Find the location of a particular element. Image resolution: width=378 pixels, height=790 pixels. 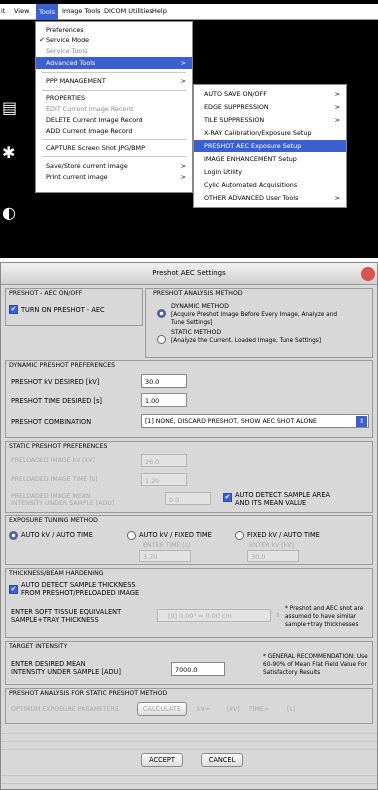

auto-detect-area-label: AUTO DETECT SAMPLE AREA is located at coordinates (283, 495).